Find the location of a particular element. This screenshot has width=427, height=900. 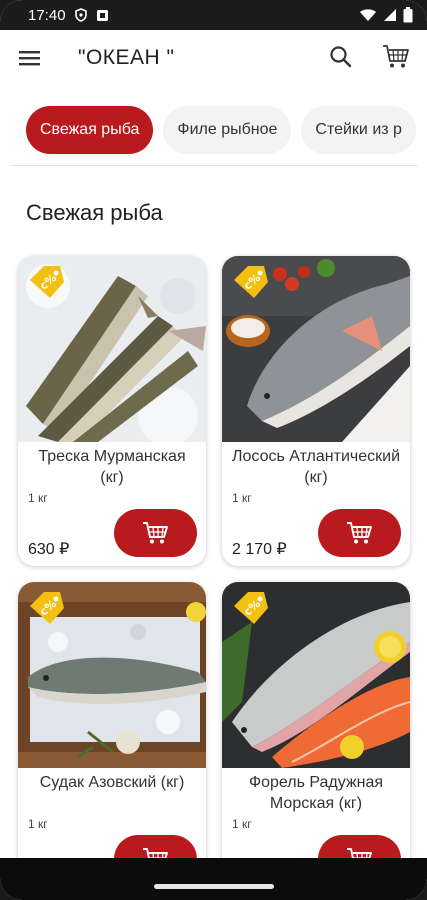

category-chips: Свежая рыба Филе рыбное Стейки из р is located at coordinates (221, 130).